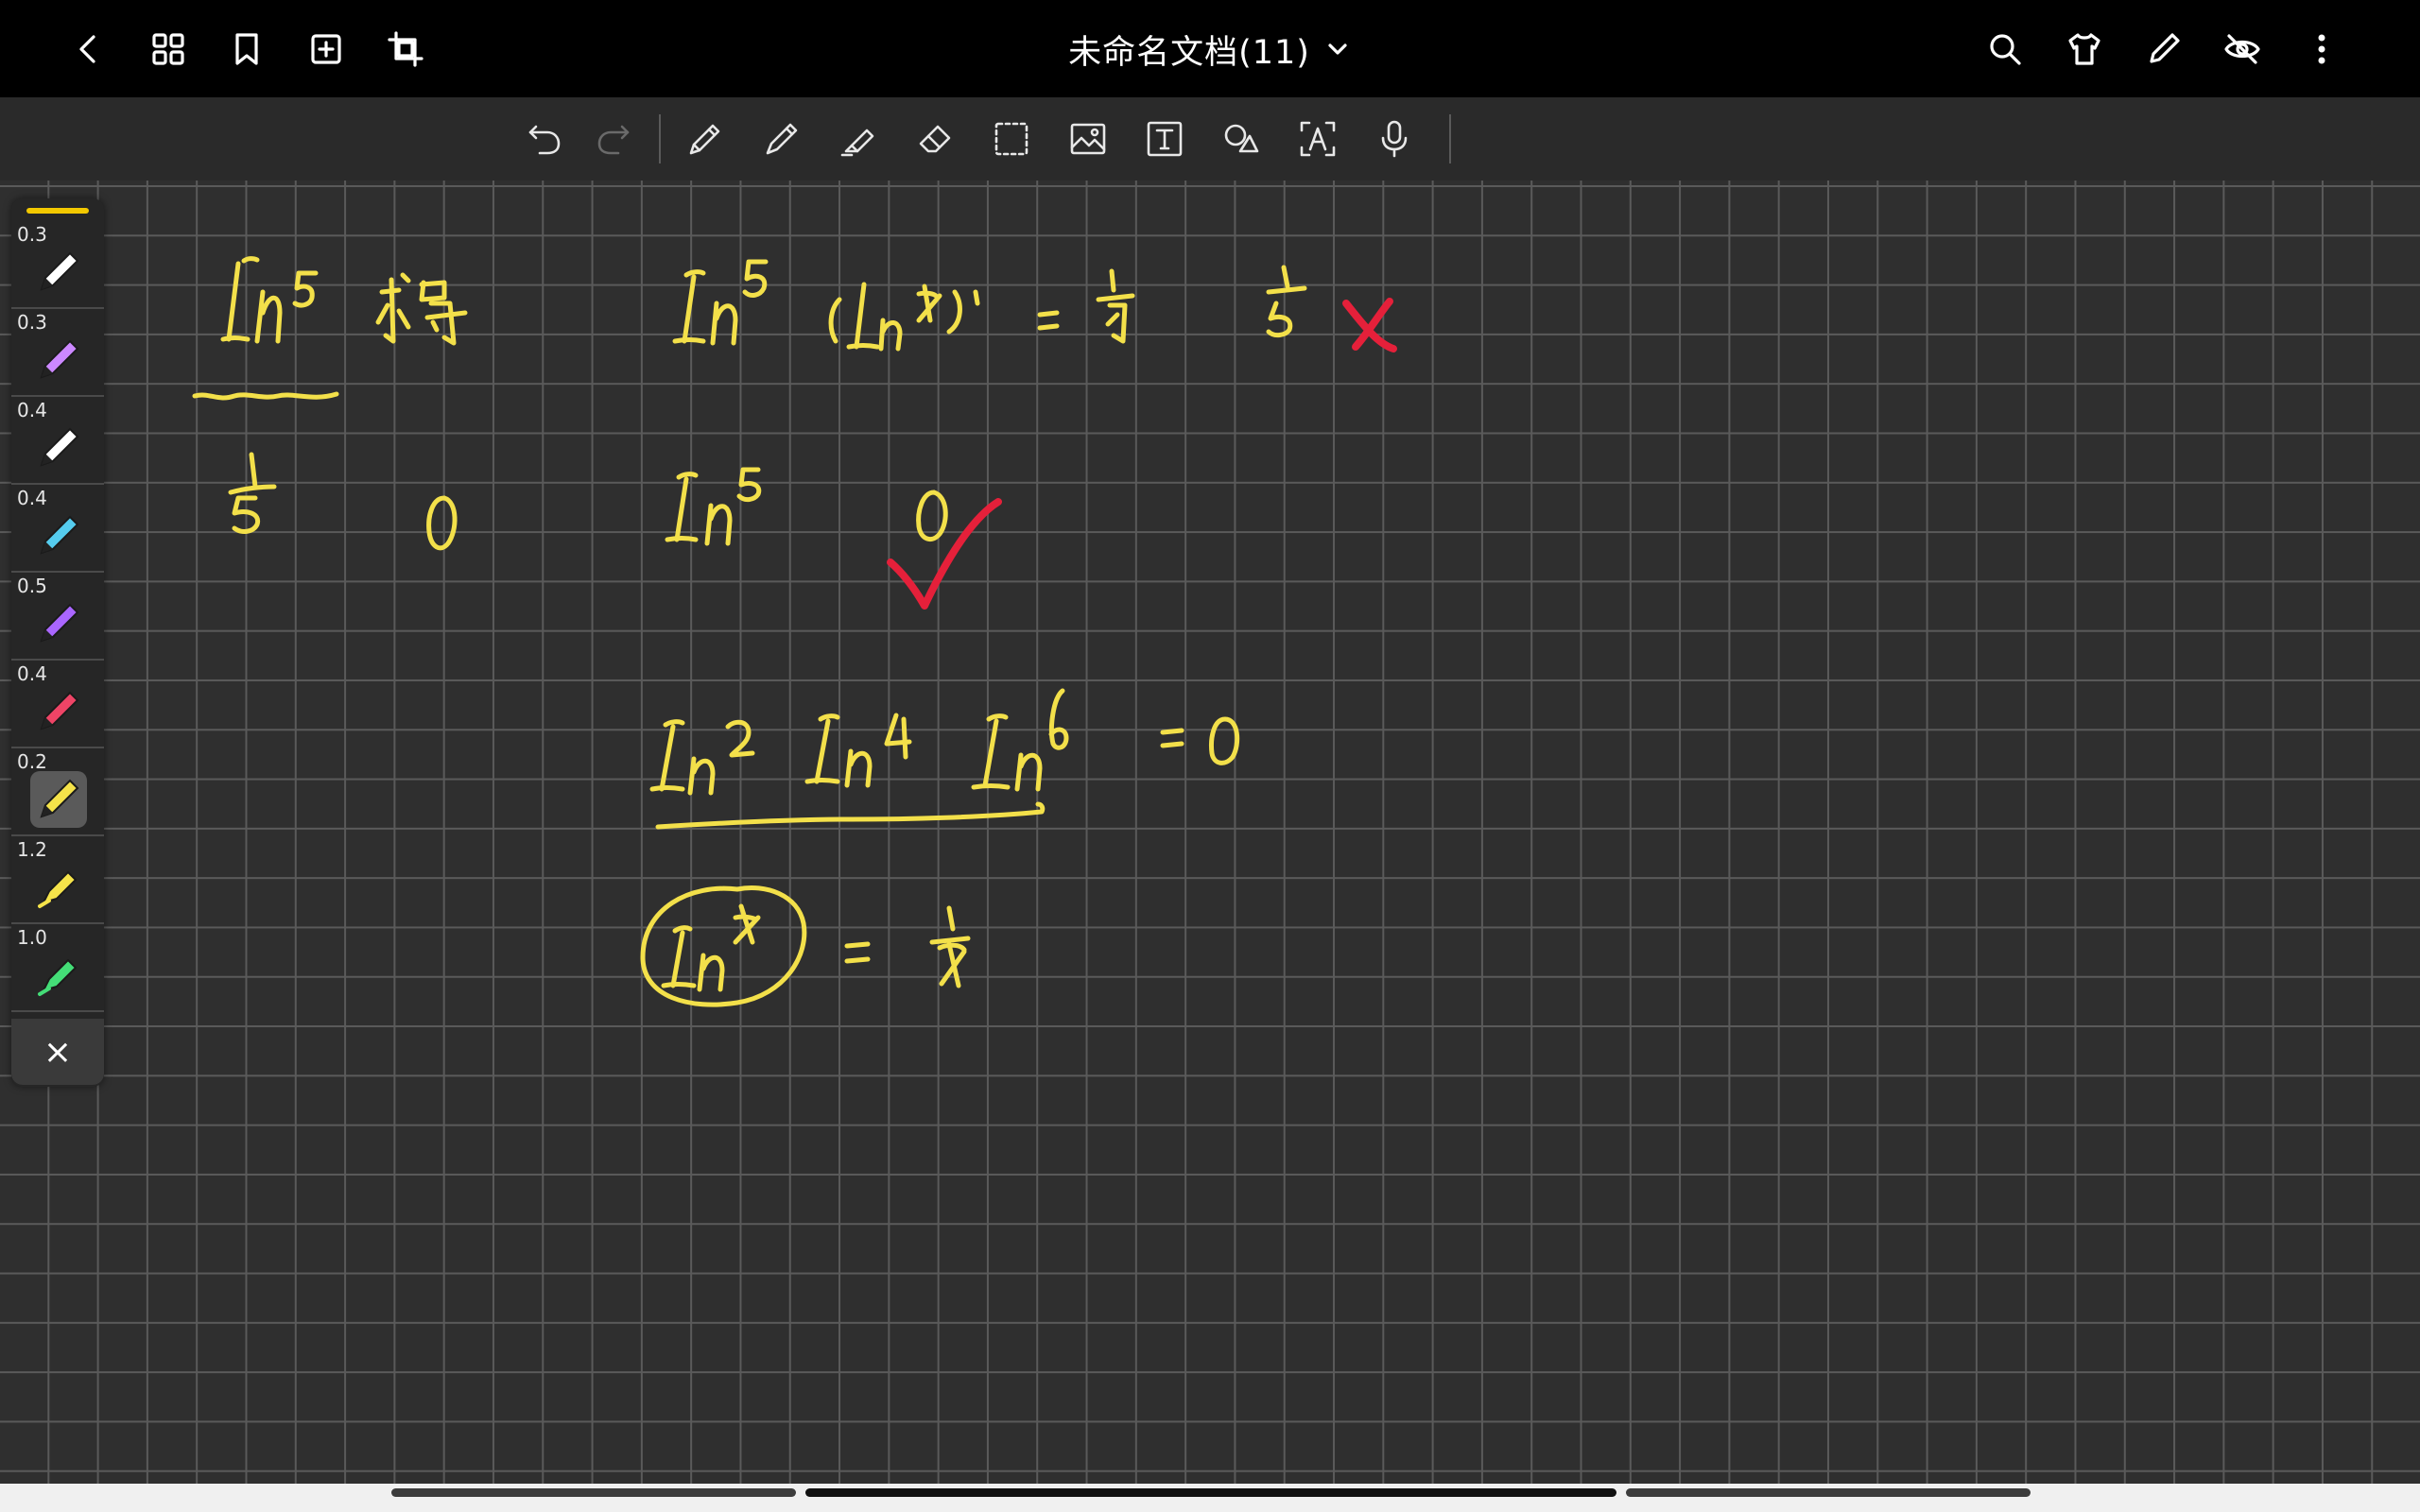  I want to click on image-icon, so click(1088, 139).